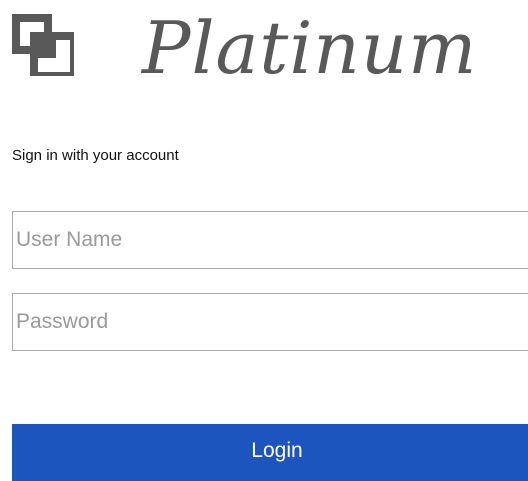 The image size is (528, 481). What do you see at coordinates (270, 322) in the screenshot?
I see `password-input` at bounding box center [270, 322].